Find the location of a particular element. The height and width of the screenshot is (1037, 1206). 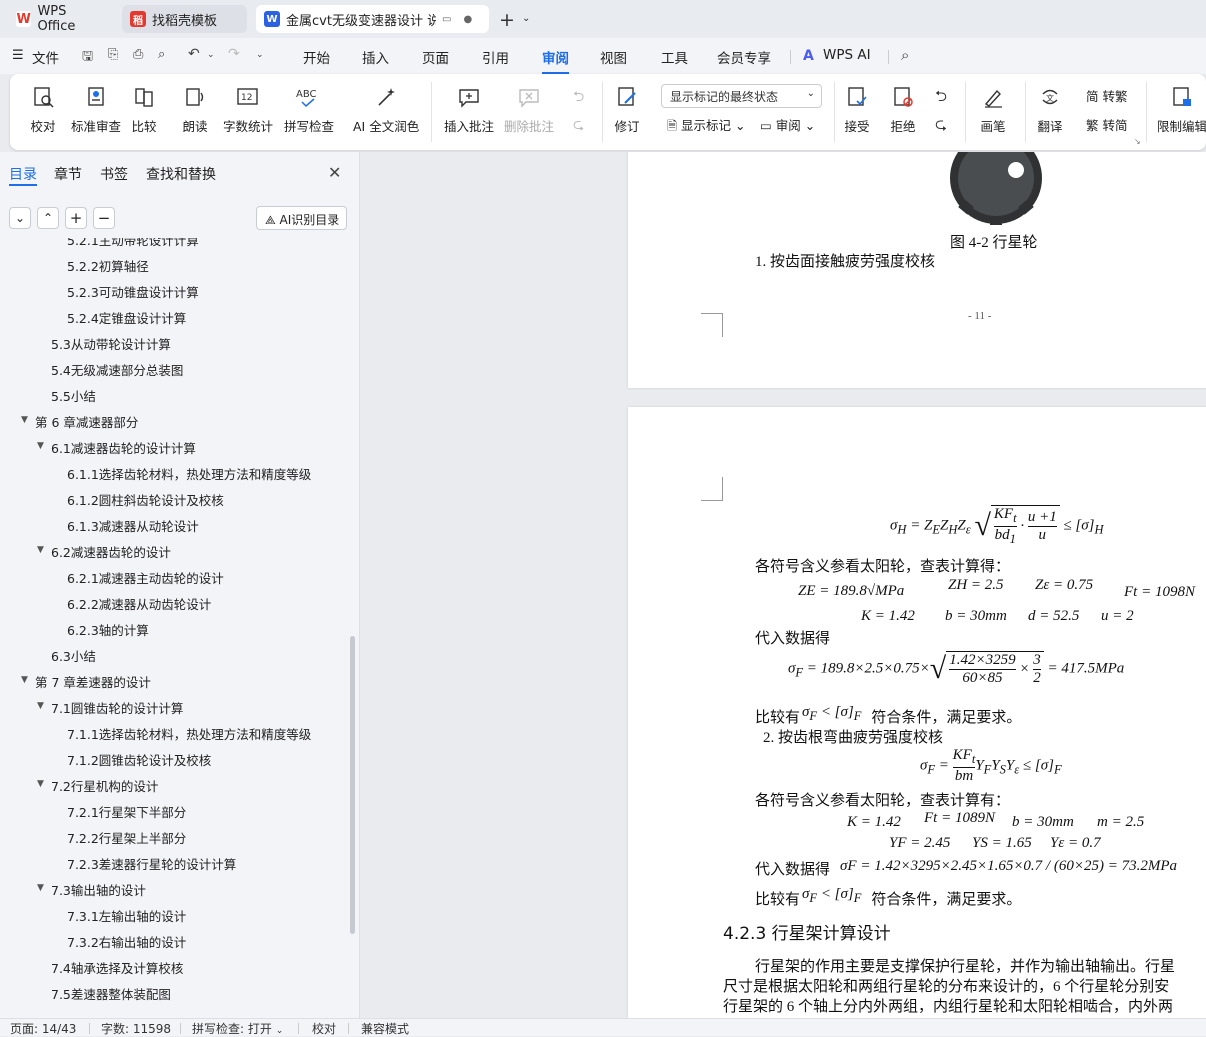

pen-button: 画笔 is located at coordinates (993, 109).